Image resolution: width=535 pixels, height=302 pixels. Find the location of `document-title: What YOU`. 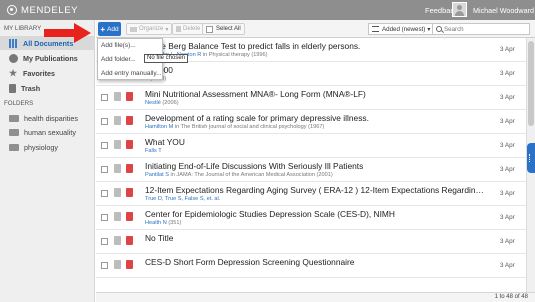

document-title: What YOU is located at coordinates (315, 142).